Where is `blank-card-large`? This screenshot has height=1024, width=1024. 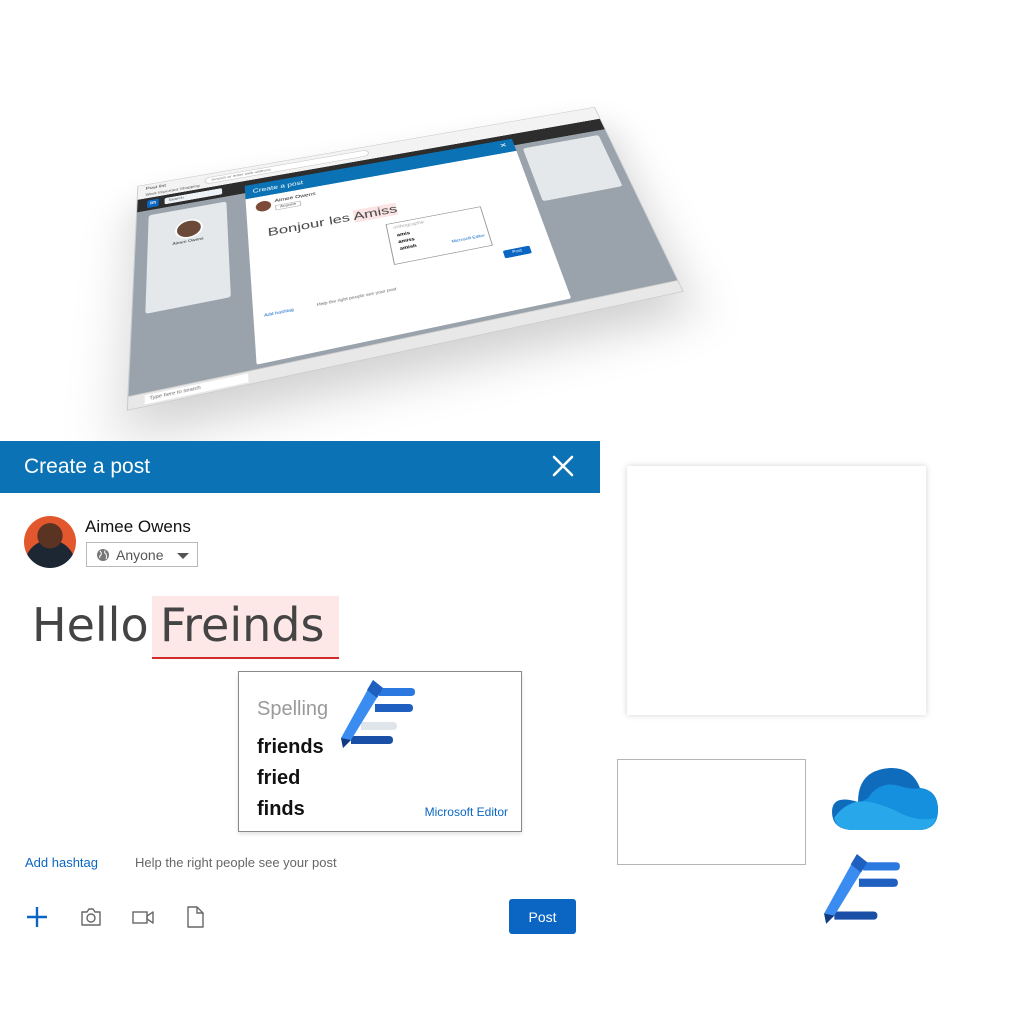 blank-card-large is located at coordinates (776, 590).